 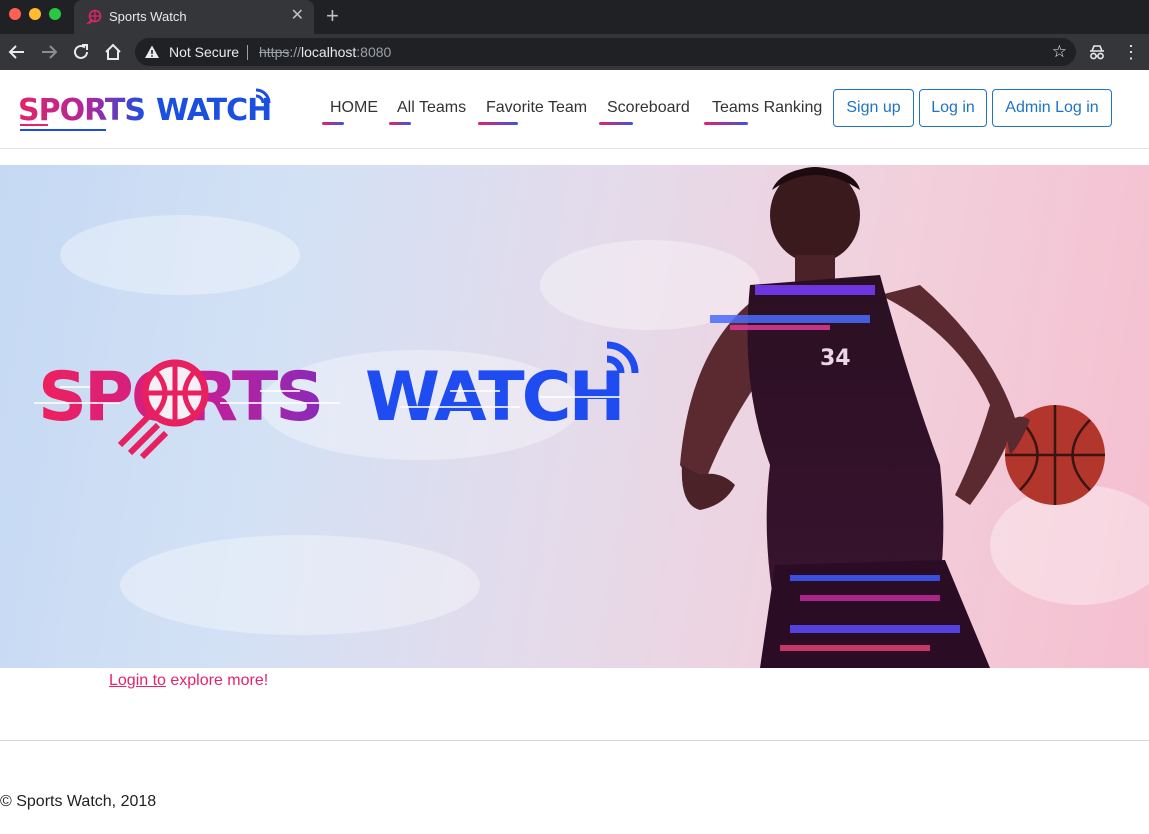 What do you see at coordinates (354, 107) in the screenshot?
I see `nav-label: HOME` at bounding box center [354, 107].